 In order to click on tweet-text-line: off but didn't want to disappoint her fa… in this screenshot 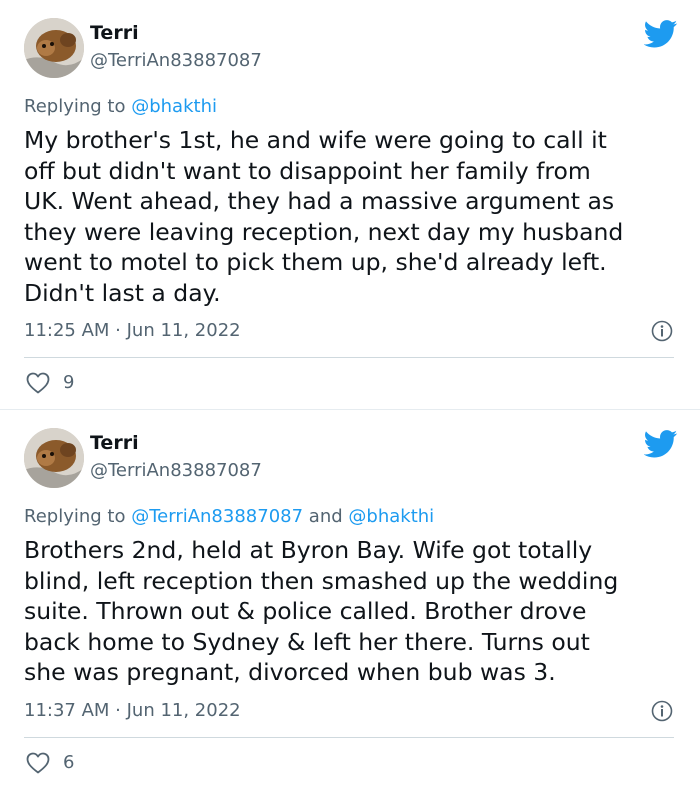, I will do `click(307, 170)`.